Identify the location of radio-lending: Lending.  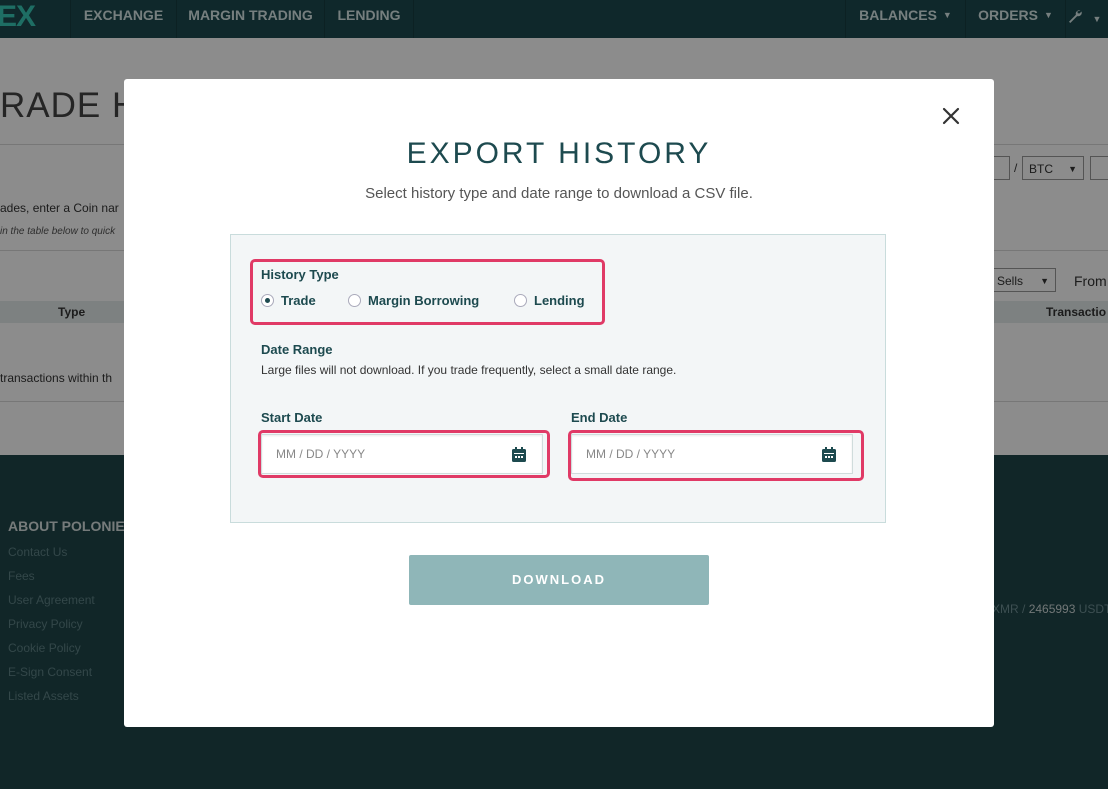
(549, 300).